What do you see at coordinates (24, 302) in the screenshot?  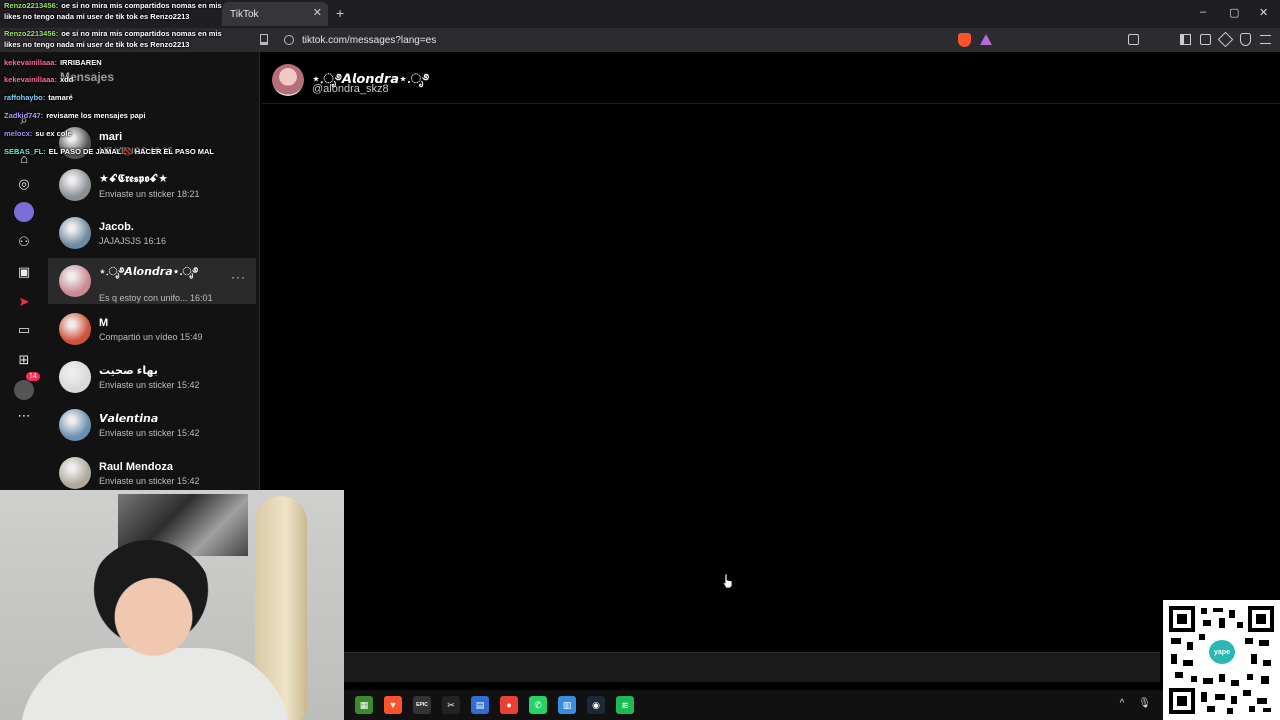 I see `send-icon: ➤` at bounding box center [24, 302].